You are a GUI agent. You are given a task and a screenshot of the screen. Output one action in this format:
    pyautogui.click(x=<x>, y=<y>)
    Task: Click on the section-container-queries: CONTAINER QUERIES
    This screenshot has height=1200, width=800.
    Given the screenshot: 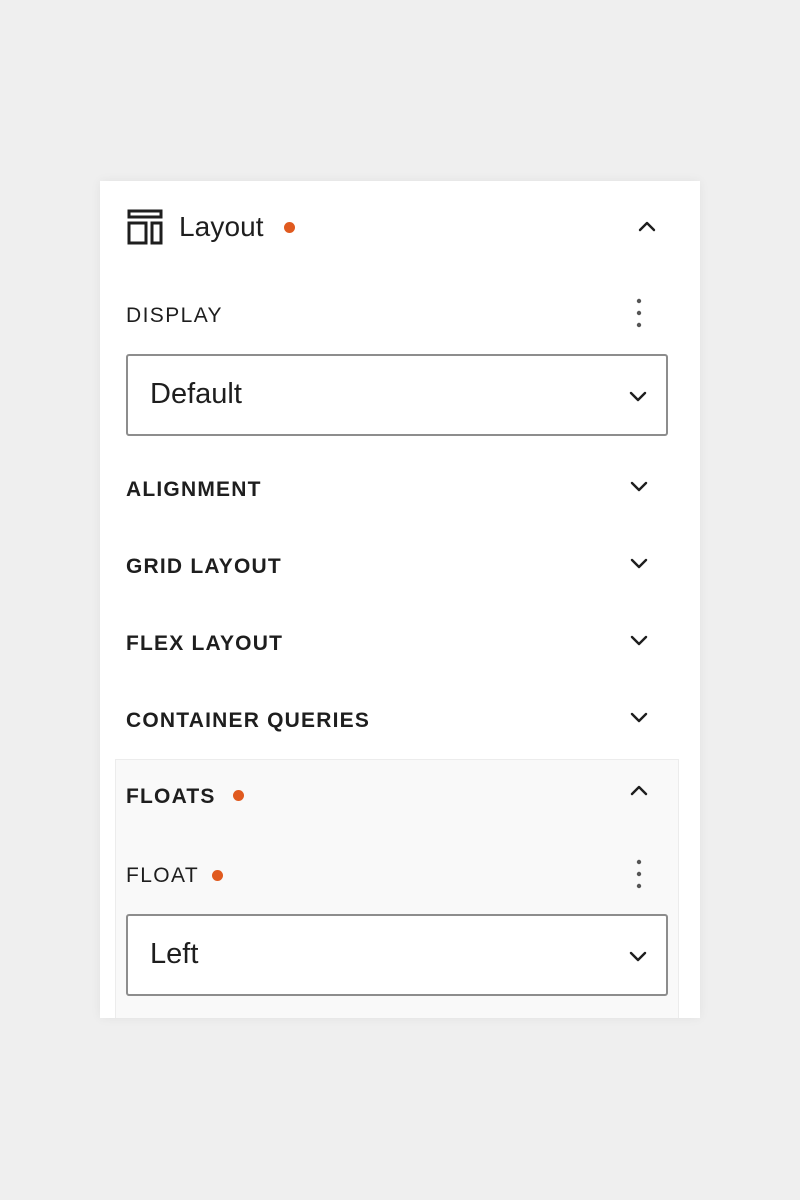 What is the action you would take?
    pyautogui.click(x=400, y=720)
    